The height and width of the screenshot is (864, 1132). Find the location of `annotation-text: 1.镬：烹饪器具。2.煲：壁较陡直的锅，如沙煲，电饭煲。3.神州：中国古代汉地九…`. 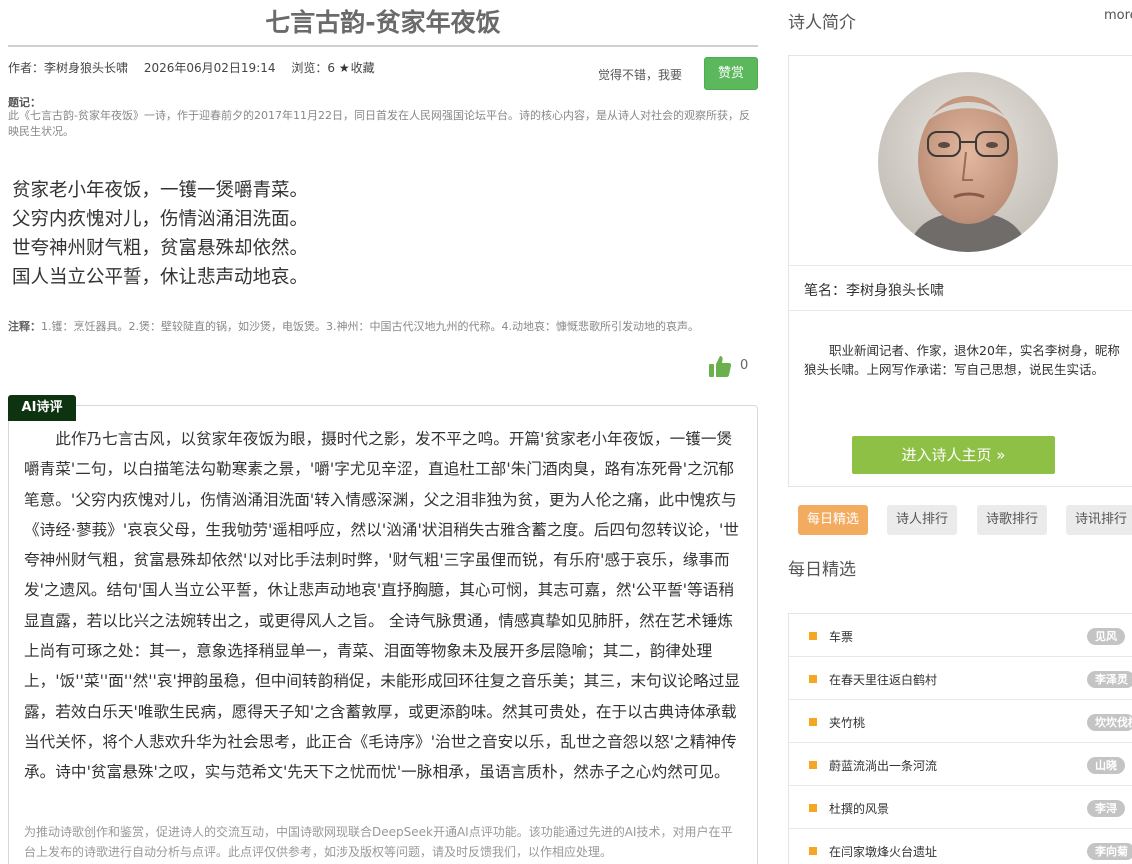

annotation-text: 1.镬：烹饪器具。2.煲：壁较陡直的锅，如沙煲，电饭煲。3.神州：中国古代汉地九… is located at coordinates (370, 326).